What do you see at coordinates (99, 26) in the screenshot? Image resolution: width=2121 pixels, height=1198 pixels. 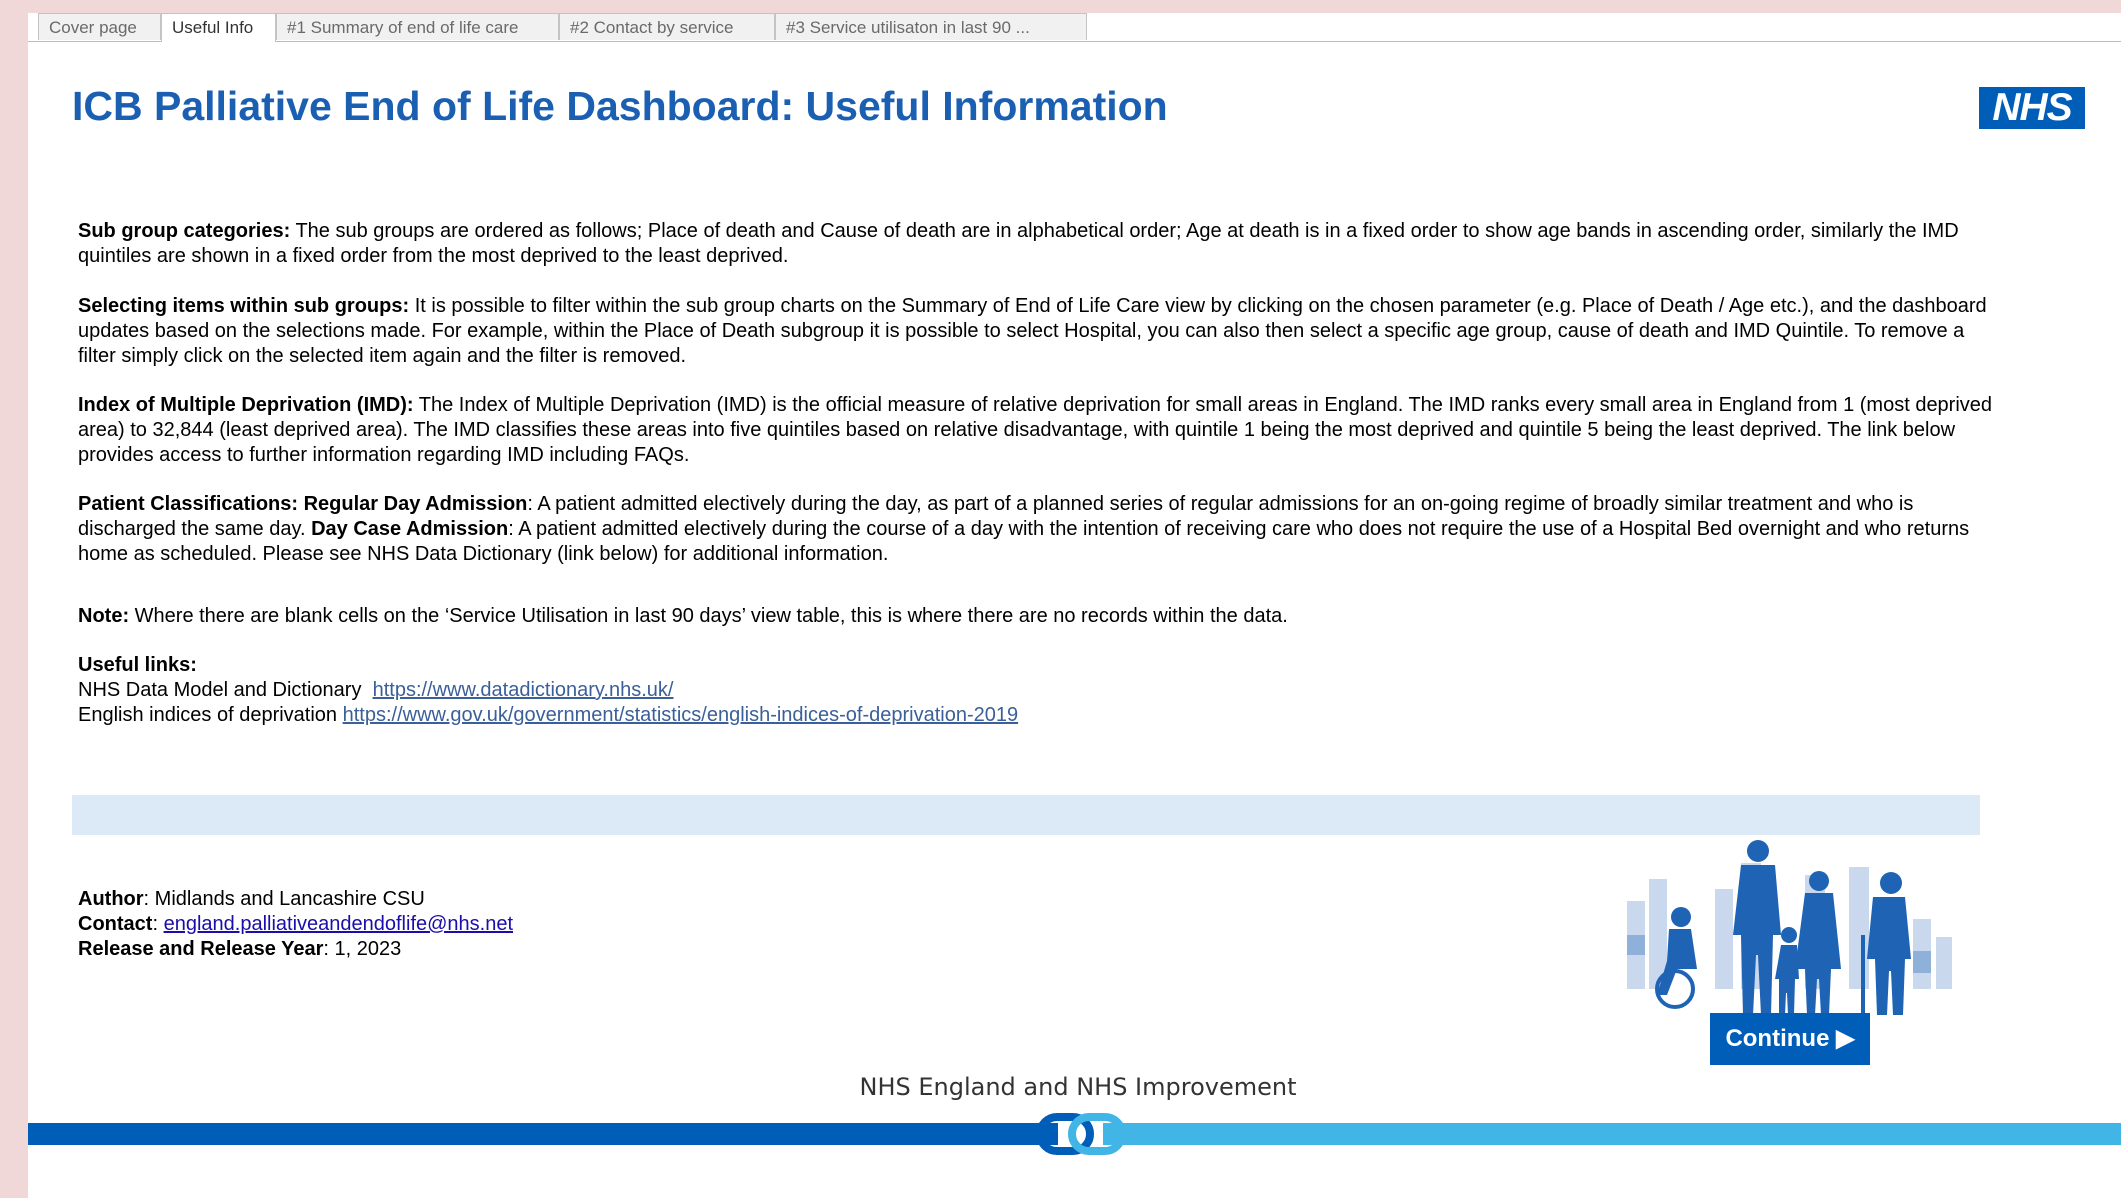 I see `tab-cover-page: Cover page` at bounding box center [99, 26].